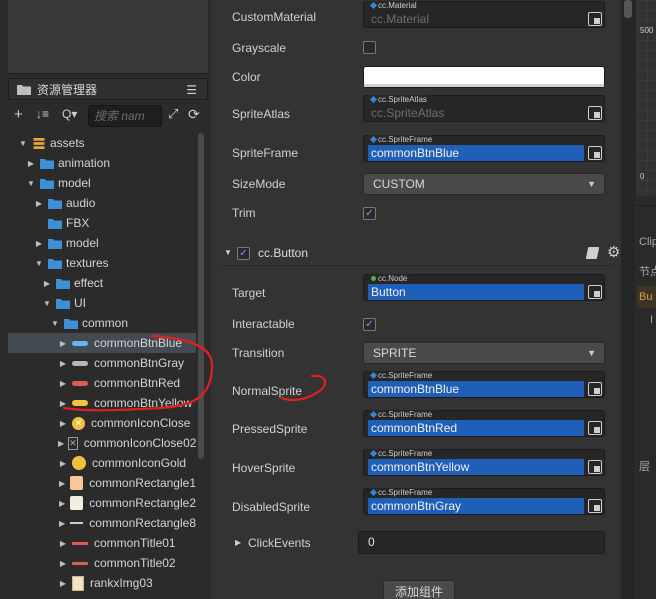  What do you see at coordinates (484, 14) in the screenshot?
I see `custom-material-field: cc.Material cc.Material` at bounding box center [484, 14].